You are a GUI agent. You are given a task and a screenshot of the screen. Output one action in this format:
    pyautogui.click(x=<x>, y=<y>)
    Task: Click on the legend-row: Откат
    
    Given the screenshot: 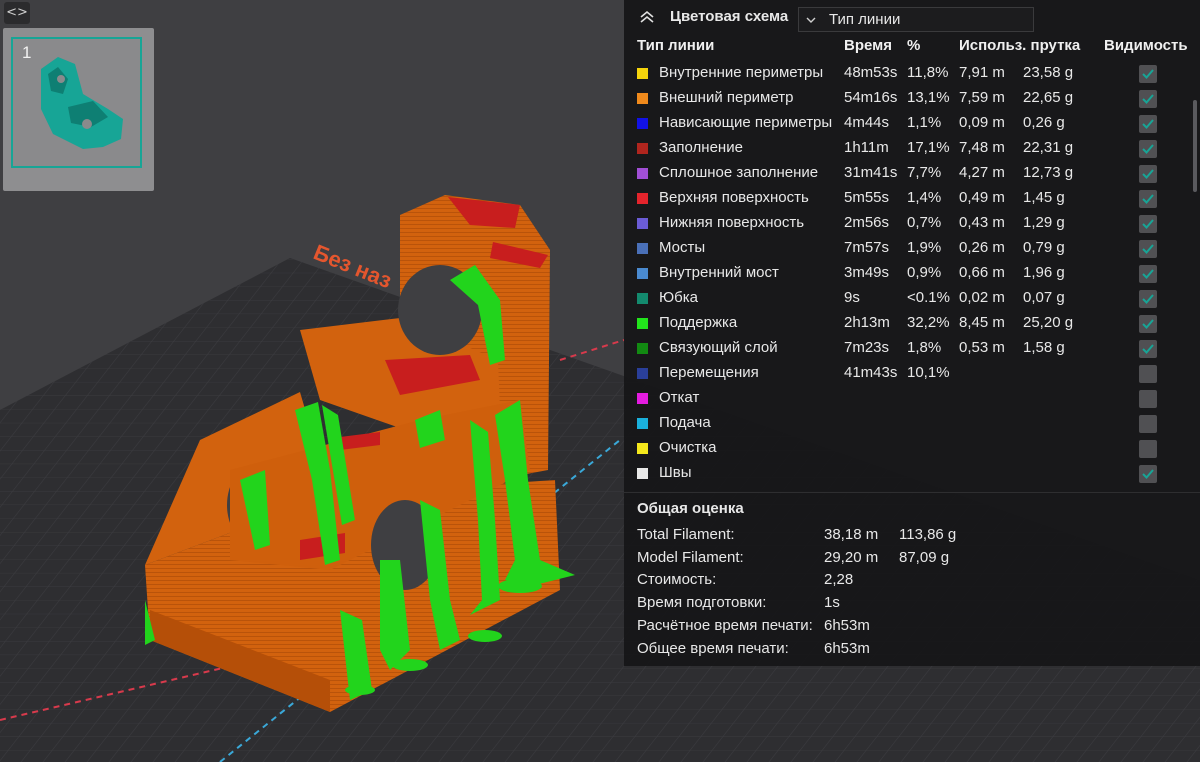 What is the action you would take?
    pyautogui.click(x=912, y=398)
    